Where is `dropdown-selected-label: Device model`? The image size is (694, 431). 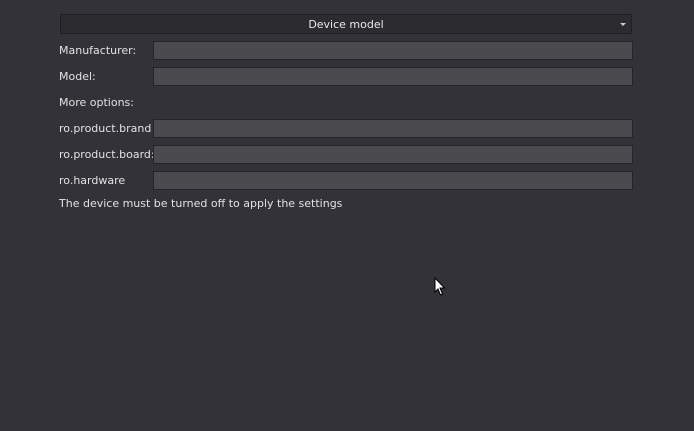
dropdown-selected-label: Device model is located at coordinates (346, 24).